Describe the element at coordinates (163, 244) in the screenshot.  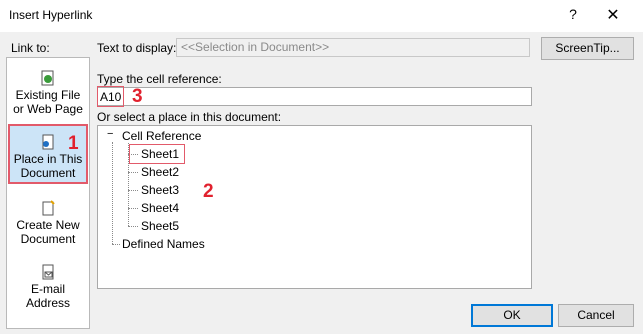
I see `tree-node-defined-names: Defined Names` at that location.